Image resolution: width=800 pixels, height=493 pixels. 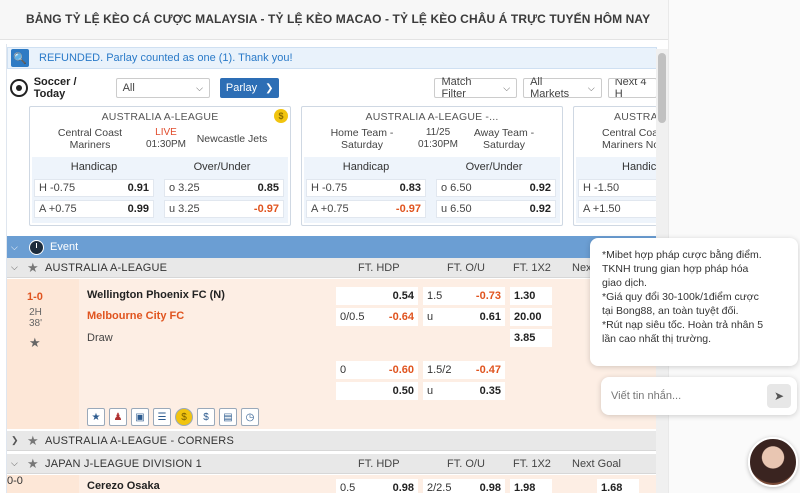 What do you see at coordinates (410, 188) in the screenshot?
I see `odds: 0.83` at bounding box center [410, 188].